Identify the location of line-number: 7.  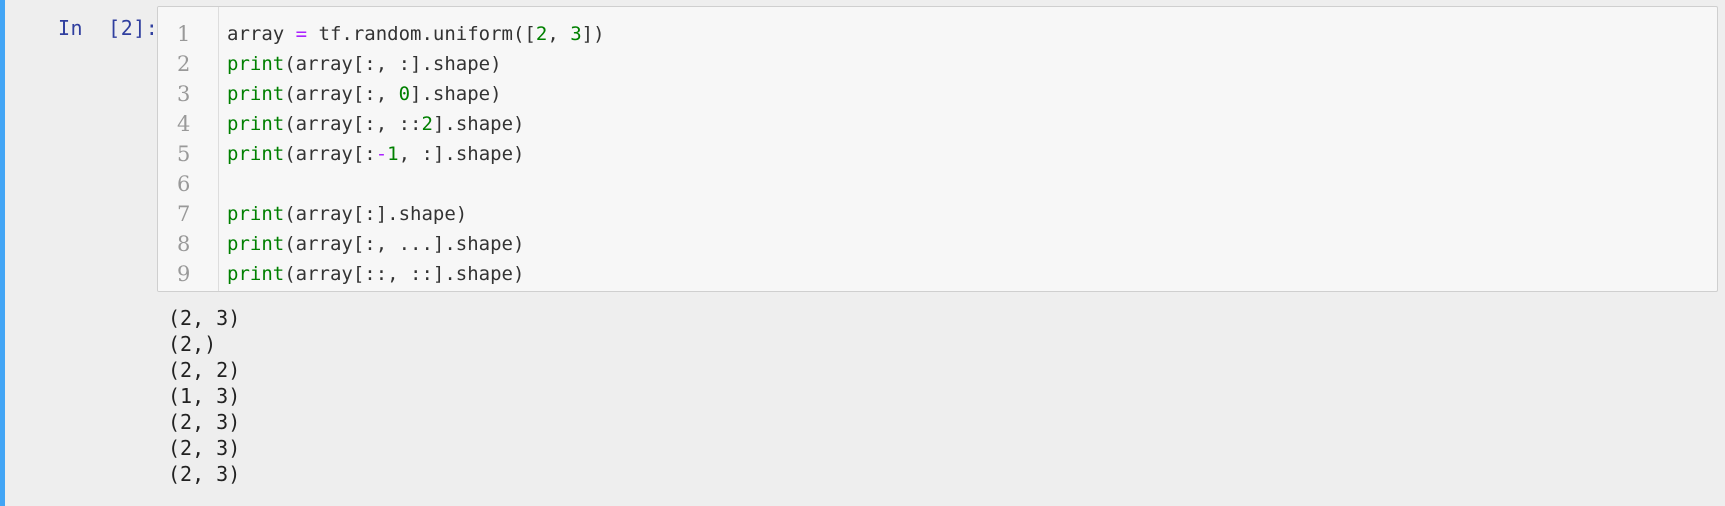
(184, 214).